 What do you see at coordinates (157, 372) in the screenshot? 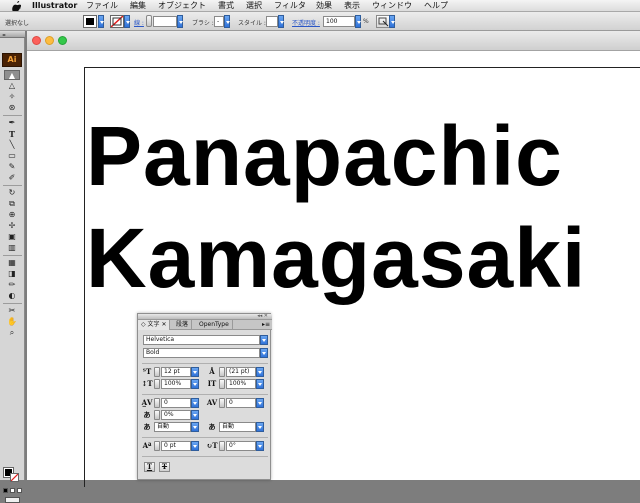
I see `font-size-stepper` at bounding box center [157, 372].